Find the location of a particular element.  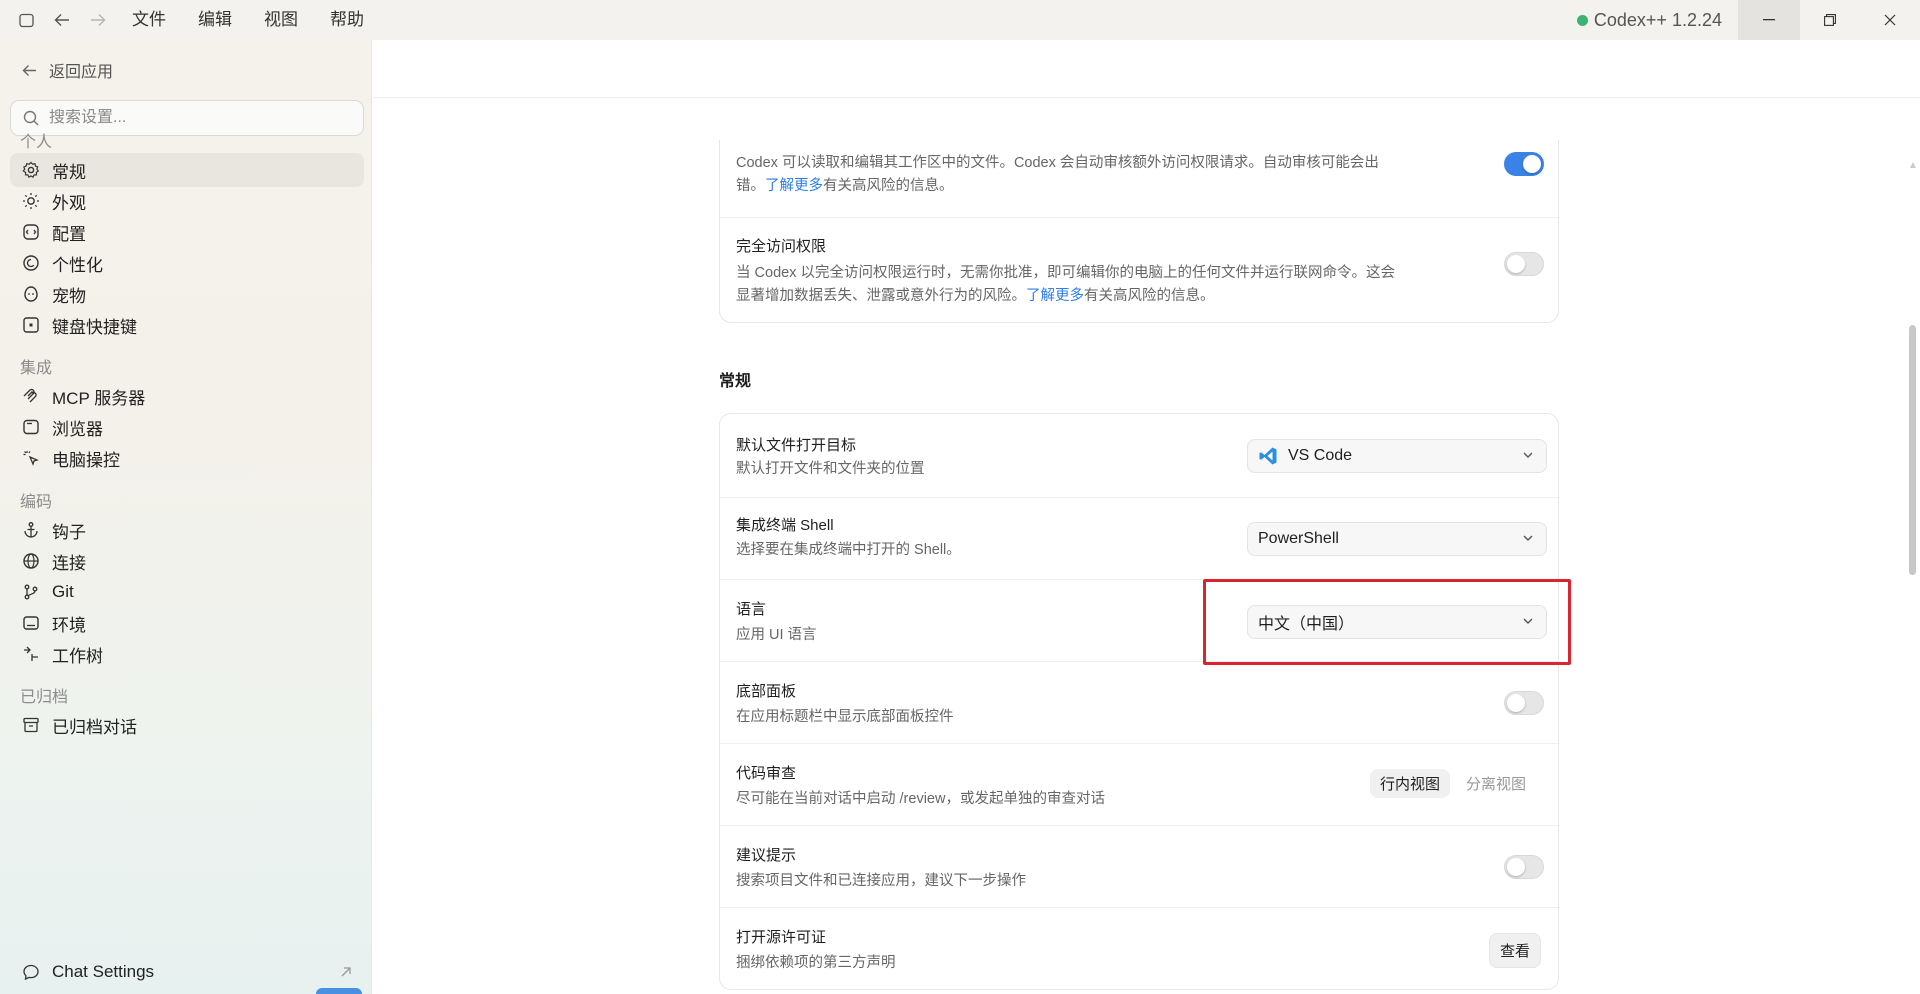

sidebar-item-config: 配置 is located at coordinates (187, 232).